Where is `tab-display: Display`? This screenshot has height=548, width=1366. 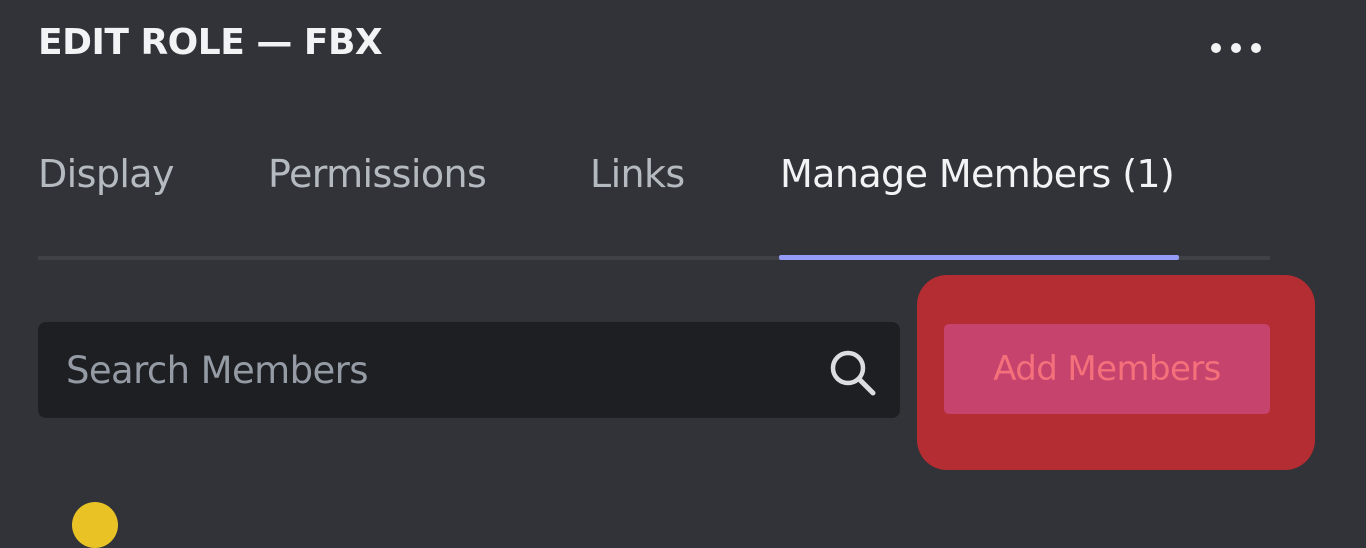 tab-display: Display is located at coordinates (106, 206).